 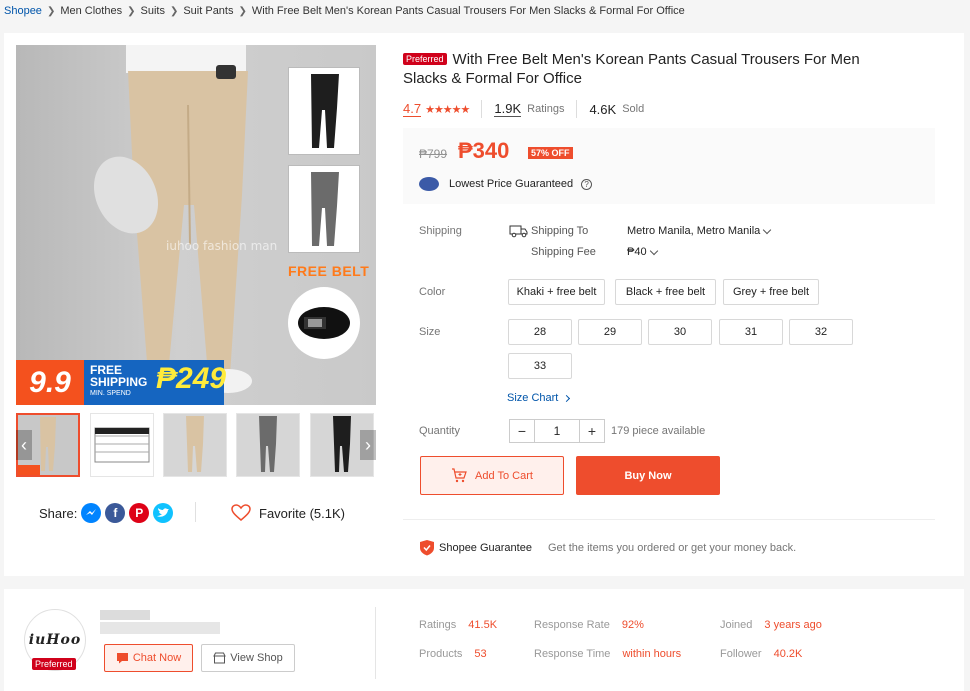 I want to click on chat-icon, so click(x=122, y=658).